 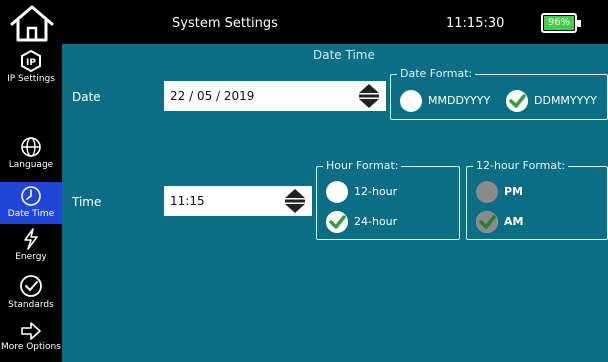 What do you see at coordinates (31, 257) in the screenshot?
I see `sidebar-item-label: Energy` at bounding box center [31, 257].